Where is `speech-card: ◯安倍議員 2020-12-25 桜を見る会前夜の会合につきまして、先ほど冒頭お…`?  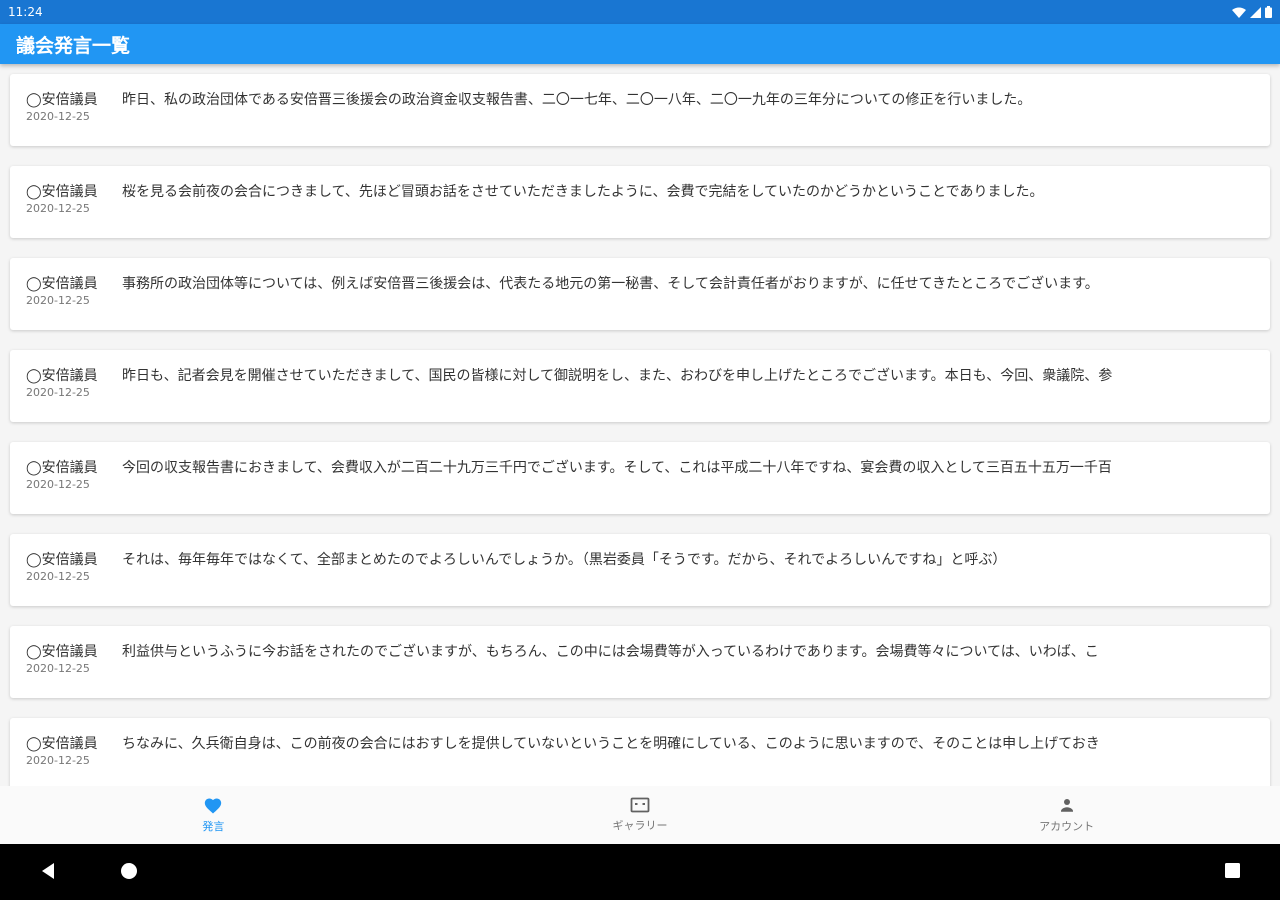
speech-card: ◯安倍議員 2020-12-25 桜を見る会前夜の会合につきまして、先ほど冒頭お… is located at coordinates (640, 202).